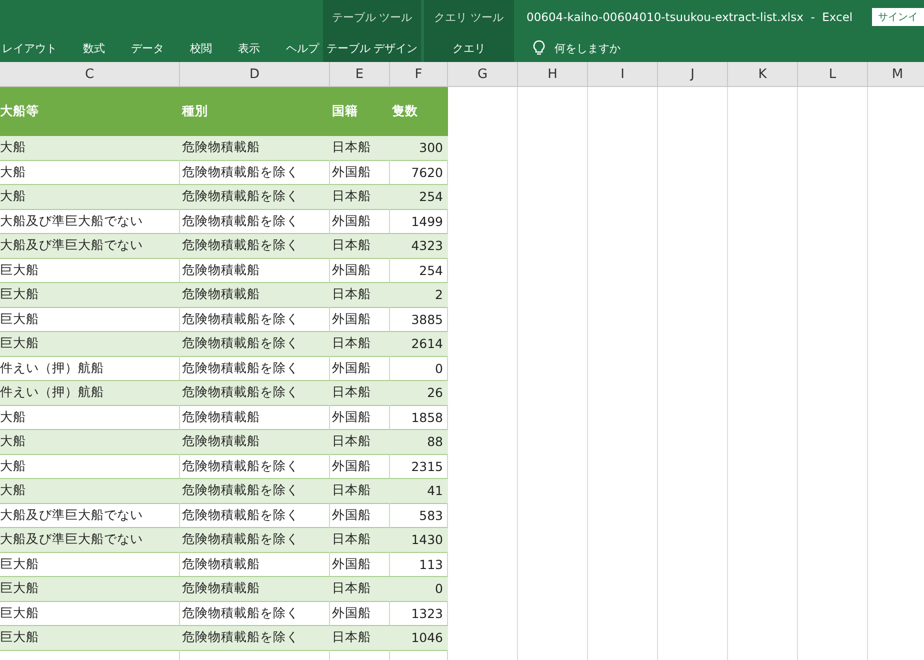 The image size is (924, 660). What do you see at coordinates (372, 48) in the screenshot?
I see `ribbon-tab: テーブル デザイン` at bounding box center [372, 48].